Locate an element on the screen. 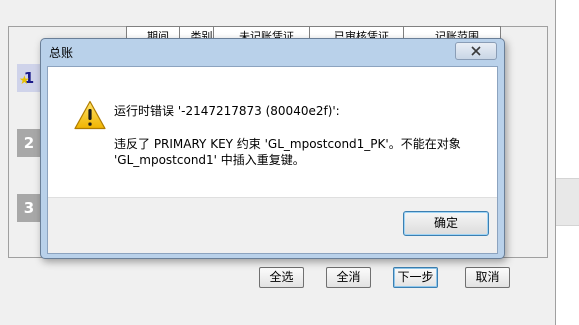 This screenshot has height=325, width=579. next-step-button: 下一步 is located at coordinates (415, 277).